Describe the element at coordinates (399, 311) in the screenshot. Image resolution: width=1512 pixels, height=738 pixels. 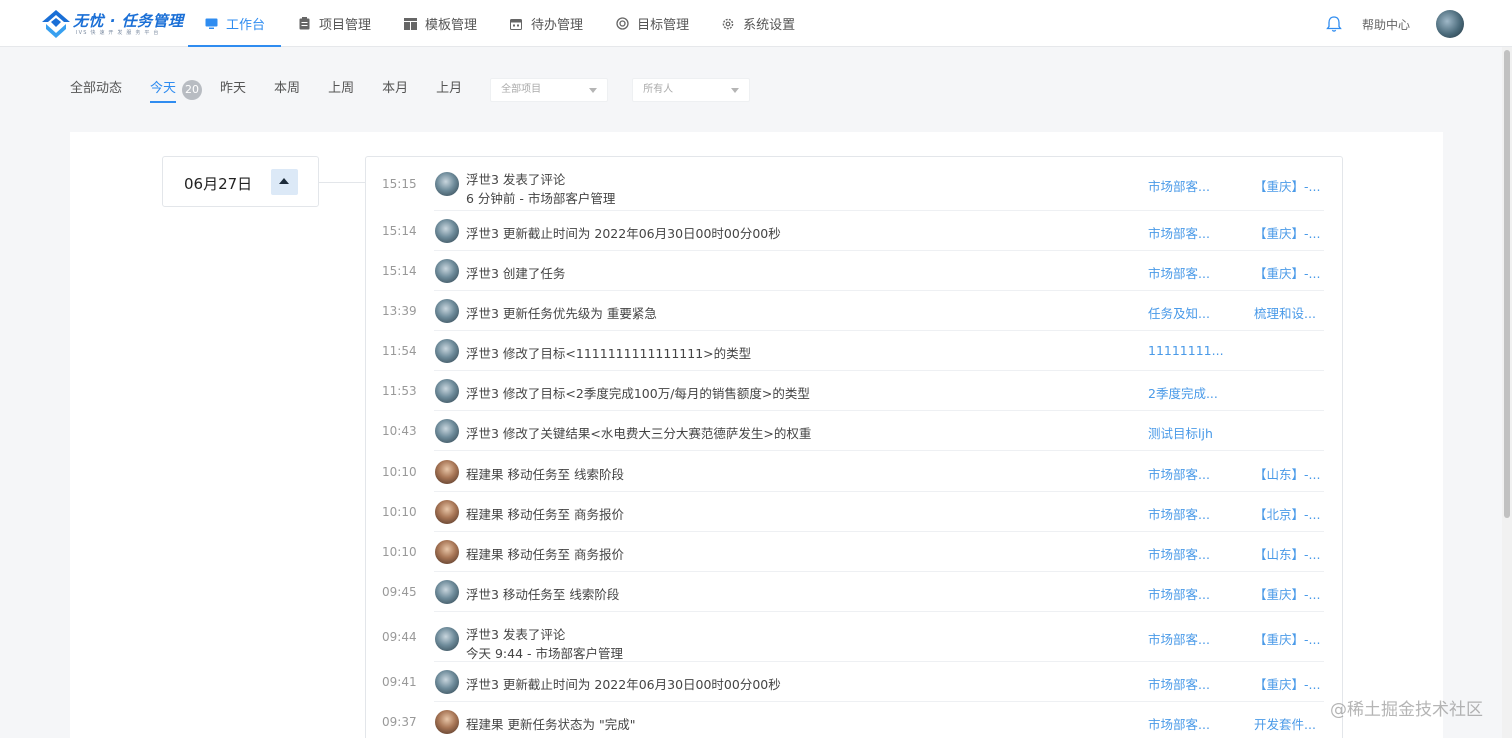
I see `activity-time: 13:39` at that location.